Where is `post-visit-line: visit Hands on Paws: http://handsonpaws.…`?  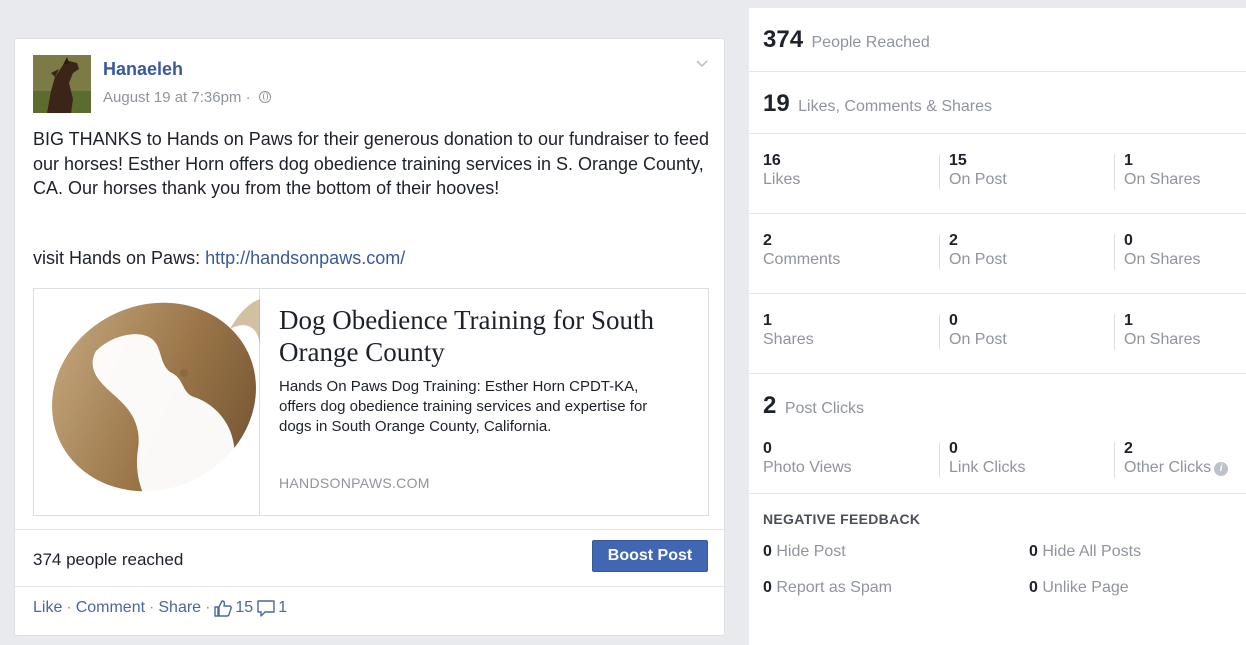
post-visit-line: visit Hands on Paws: http://handsonpaws.… is located at coordinates (219, 258).